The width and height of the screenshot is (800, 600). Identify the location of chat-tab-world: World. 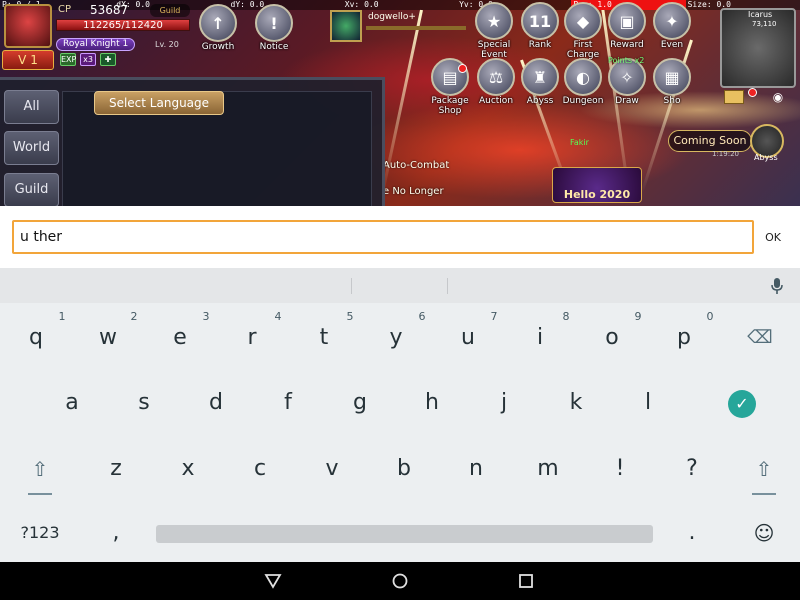
(31, 148).